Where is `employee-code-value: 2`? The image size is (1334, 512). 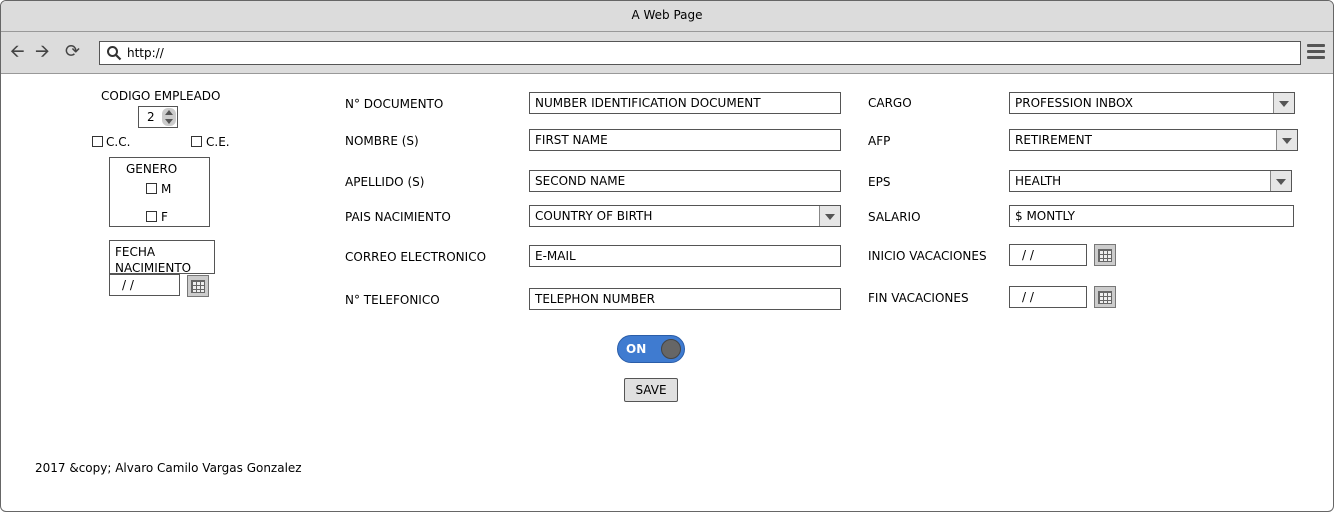
employee-code-value: 2 is located at coordinates (151, 117).